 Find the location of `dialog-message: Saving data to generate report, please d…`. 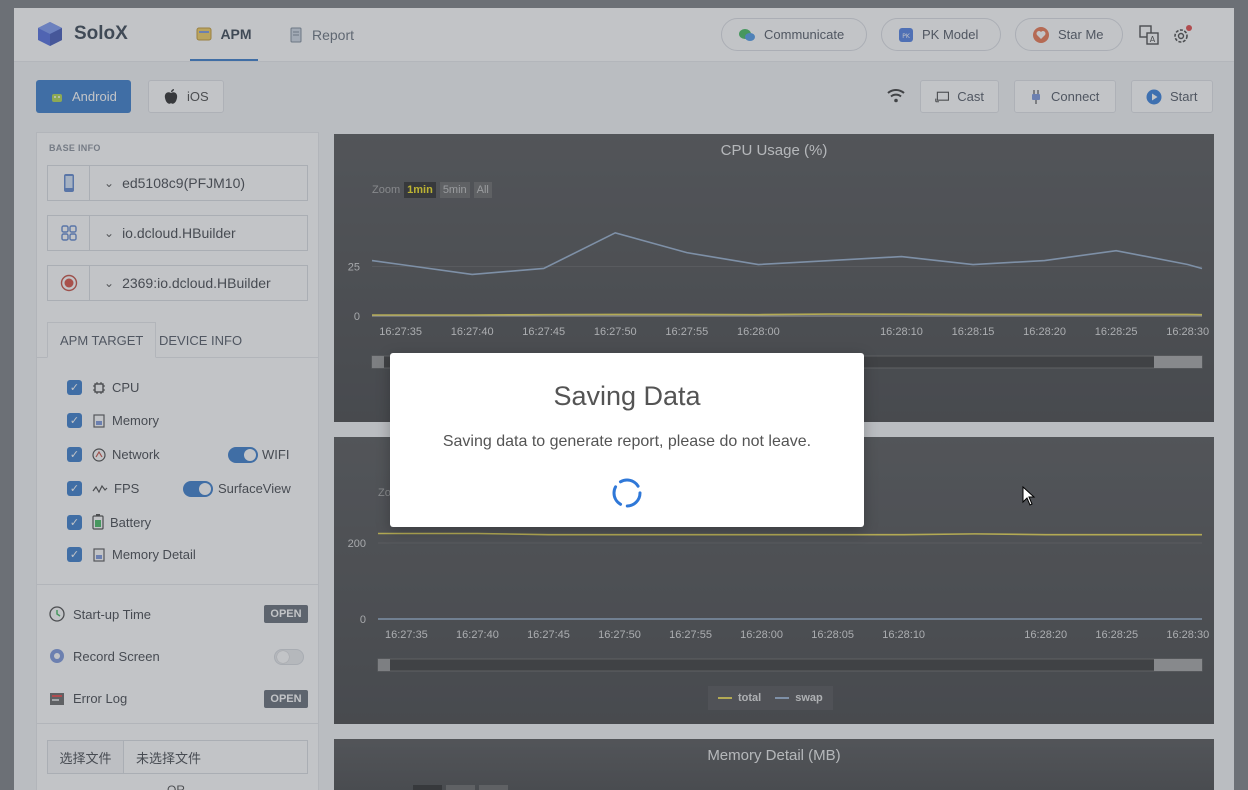

dialog-message: Saving data to generate report, please d… is located at coordinates (627, 441).